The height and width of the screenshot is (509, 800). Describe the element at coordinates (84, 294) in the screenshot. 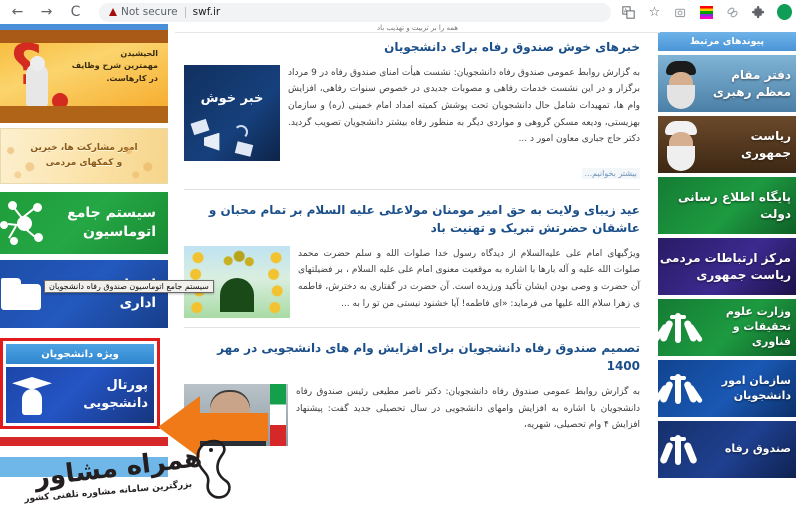

I see `office-automation-banner: اتوماسیون اداری` at that location.